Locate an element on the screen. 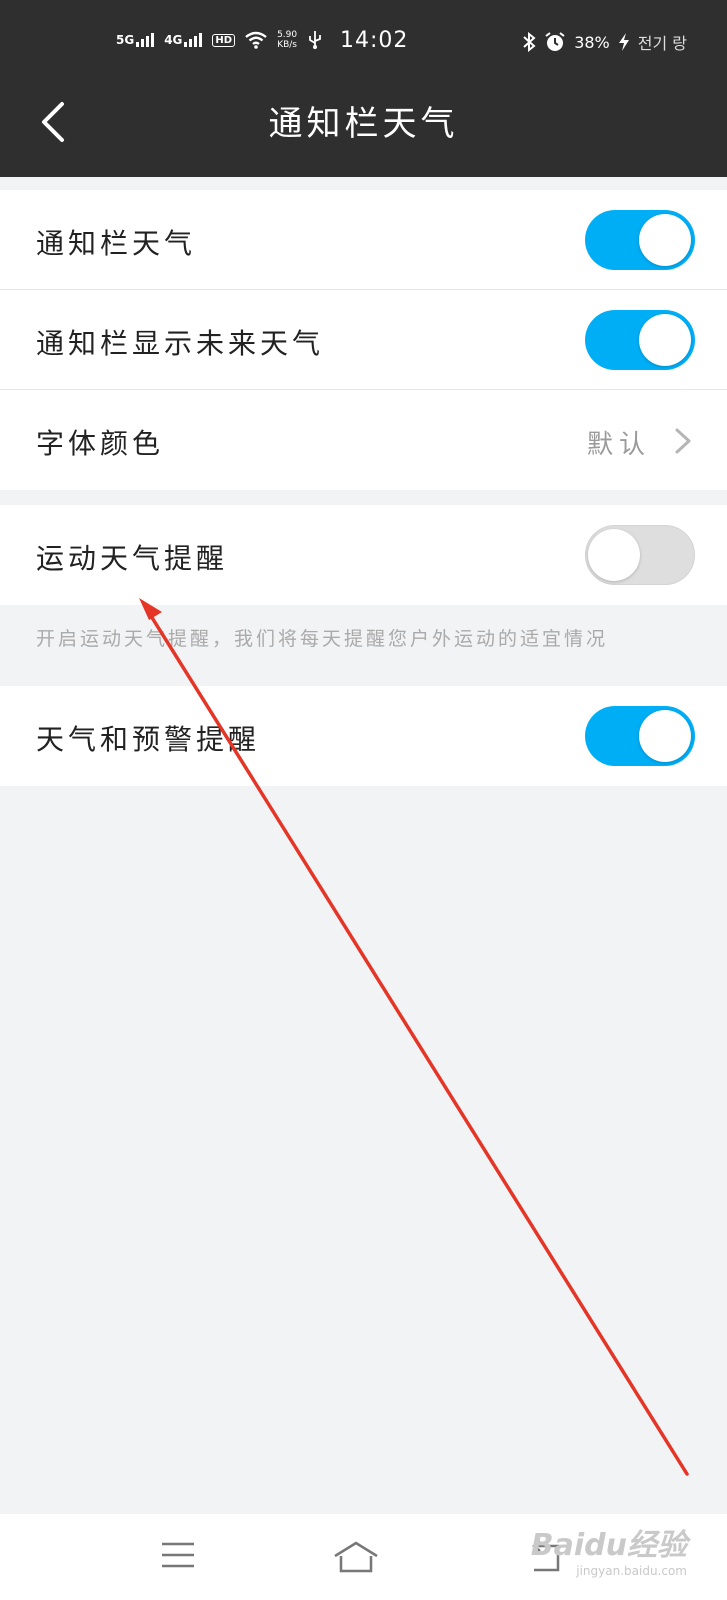  setting-label: 天气和预警提醒 is located at coordinates (148, 739).